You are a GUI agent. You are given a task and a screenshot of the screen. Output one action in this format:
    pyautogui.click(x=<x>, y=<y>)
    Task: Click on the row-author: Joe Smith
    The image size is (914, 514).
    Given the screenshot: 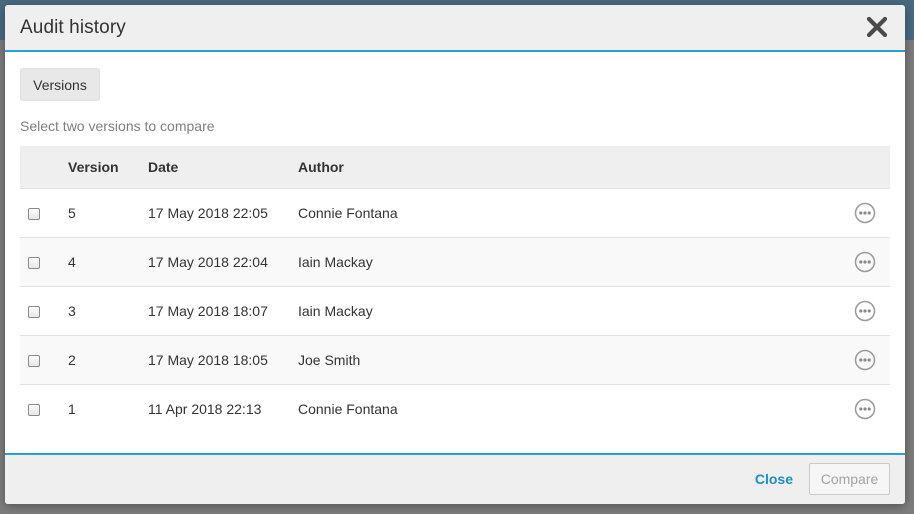 What is the action you would take?
    pyautogui.click(x=329, y=359)
    